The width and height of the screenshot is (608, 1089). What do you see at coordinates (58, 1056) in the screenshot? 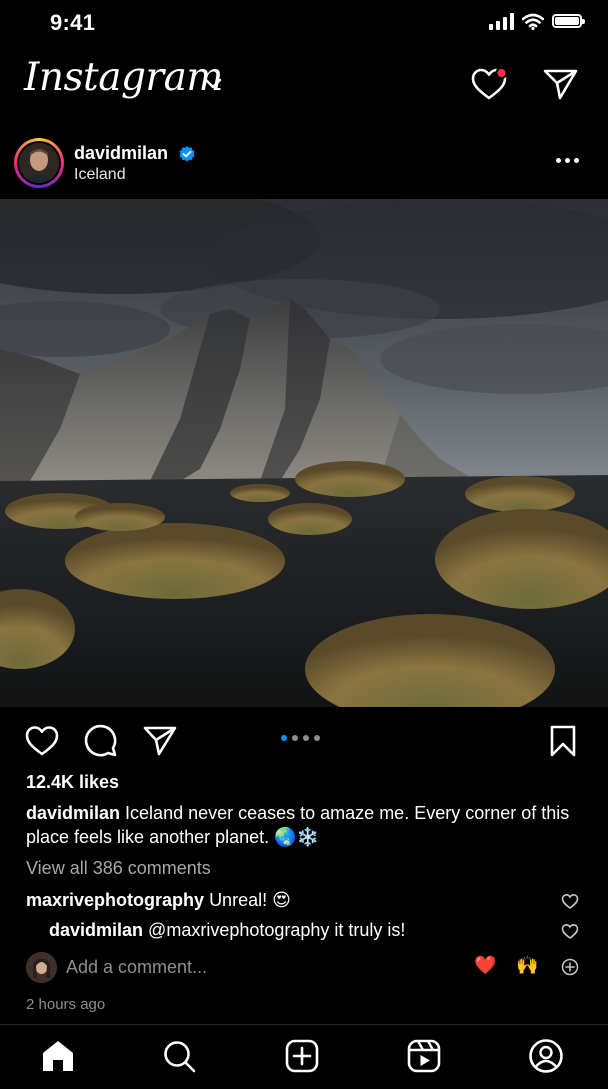
I see `home-icon` at bounding box center [58, 1056].